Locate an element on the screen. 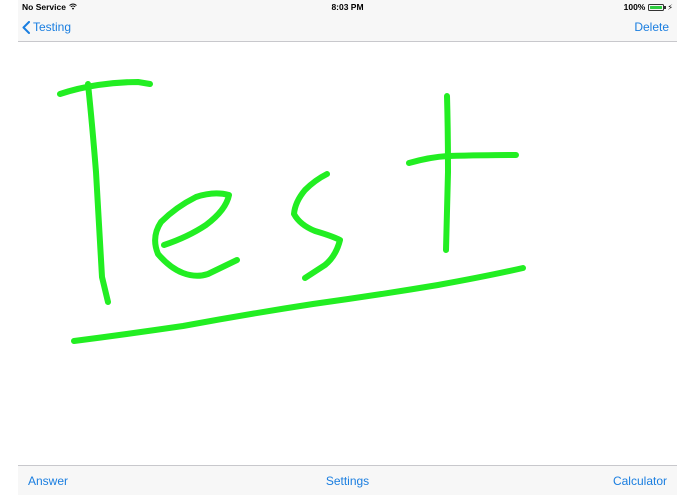 This screenshot has height=495, width=695. battery-icon is located at coordinates (657, 7).